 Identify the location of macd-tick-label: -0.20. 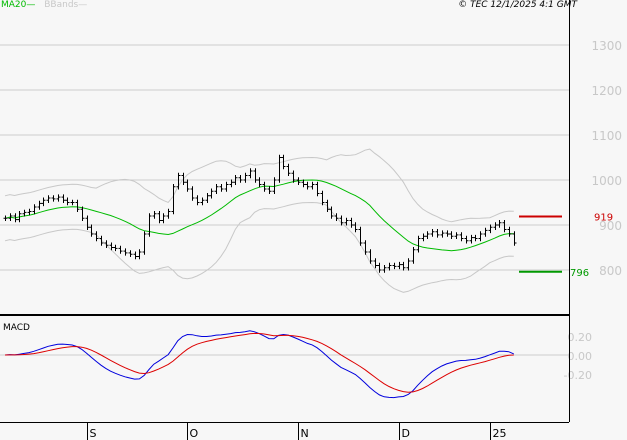
(578, 375).